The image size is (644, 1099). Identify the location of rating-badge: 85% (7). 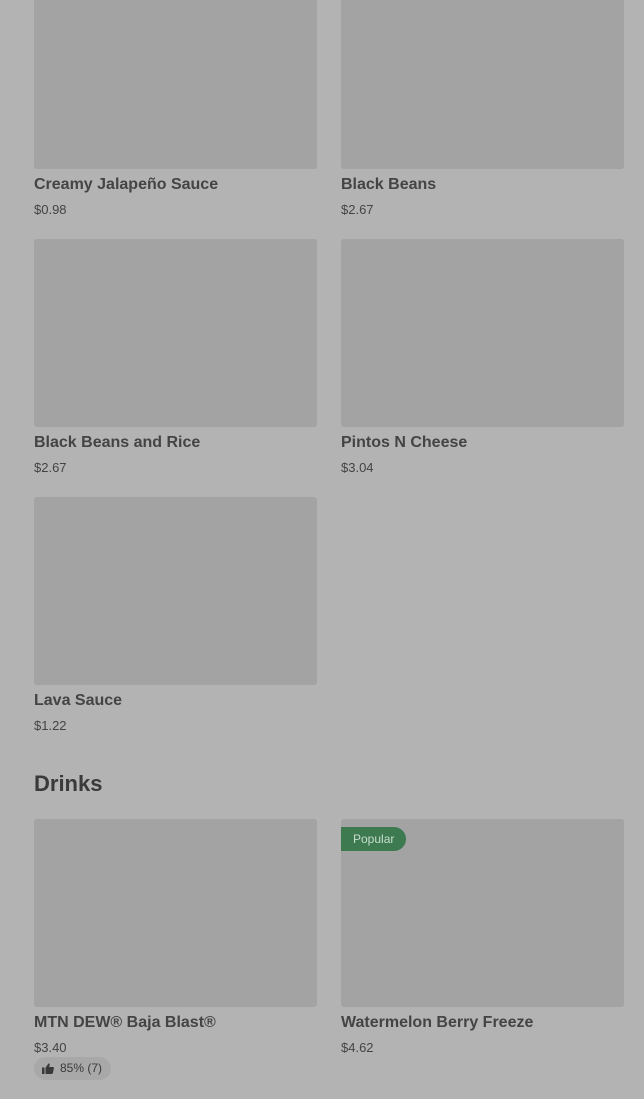
(73, 1068).